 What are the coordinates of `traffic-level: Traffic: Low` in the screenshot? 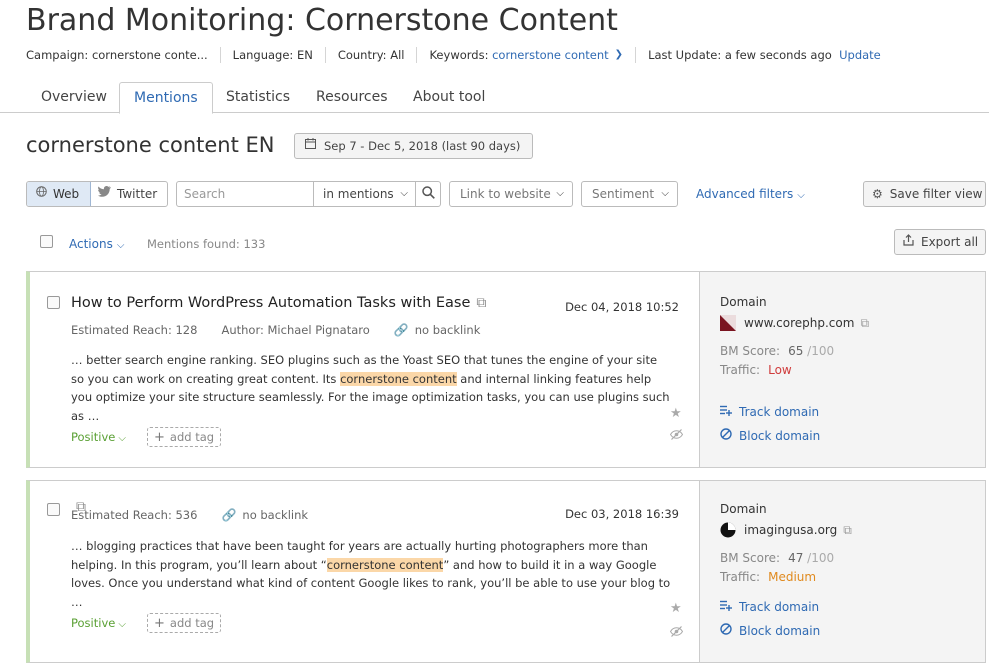 It's located at (756, 370).